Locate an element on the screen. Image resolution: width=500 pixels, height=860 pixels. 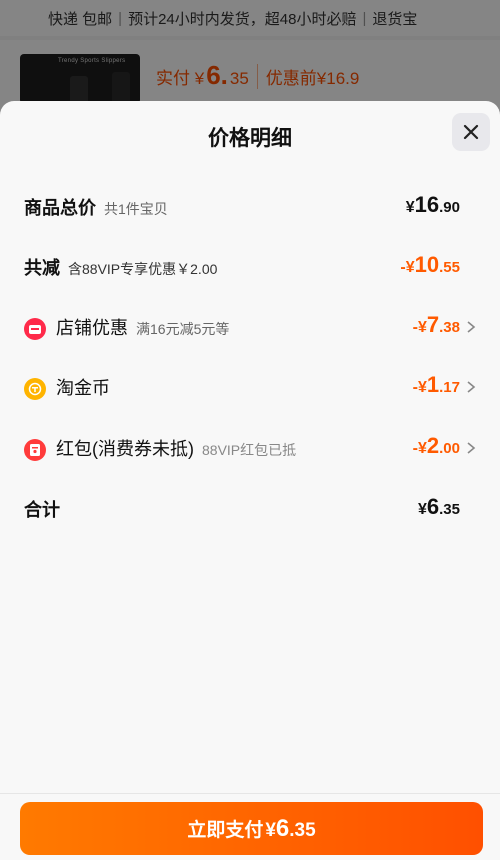
pay-amount: 6 is located at coordinates (282, 828).